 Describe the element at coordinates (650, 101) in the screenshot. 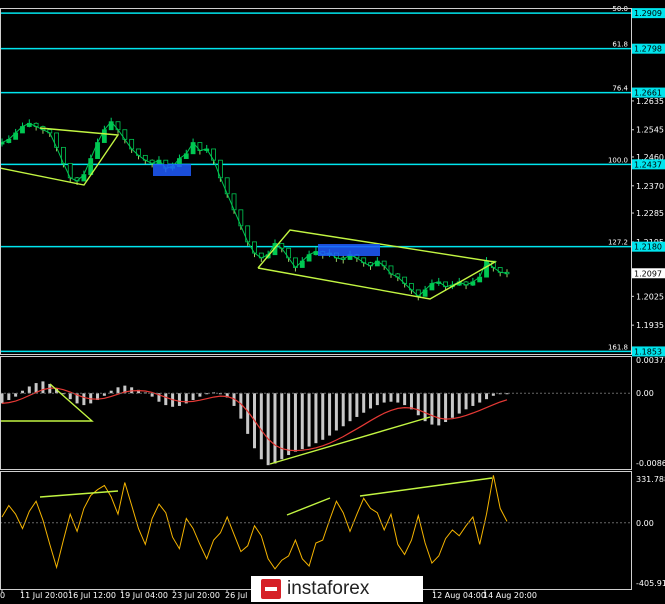

I see `price-tick-label: 1.2635` at that location.